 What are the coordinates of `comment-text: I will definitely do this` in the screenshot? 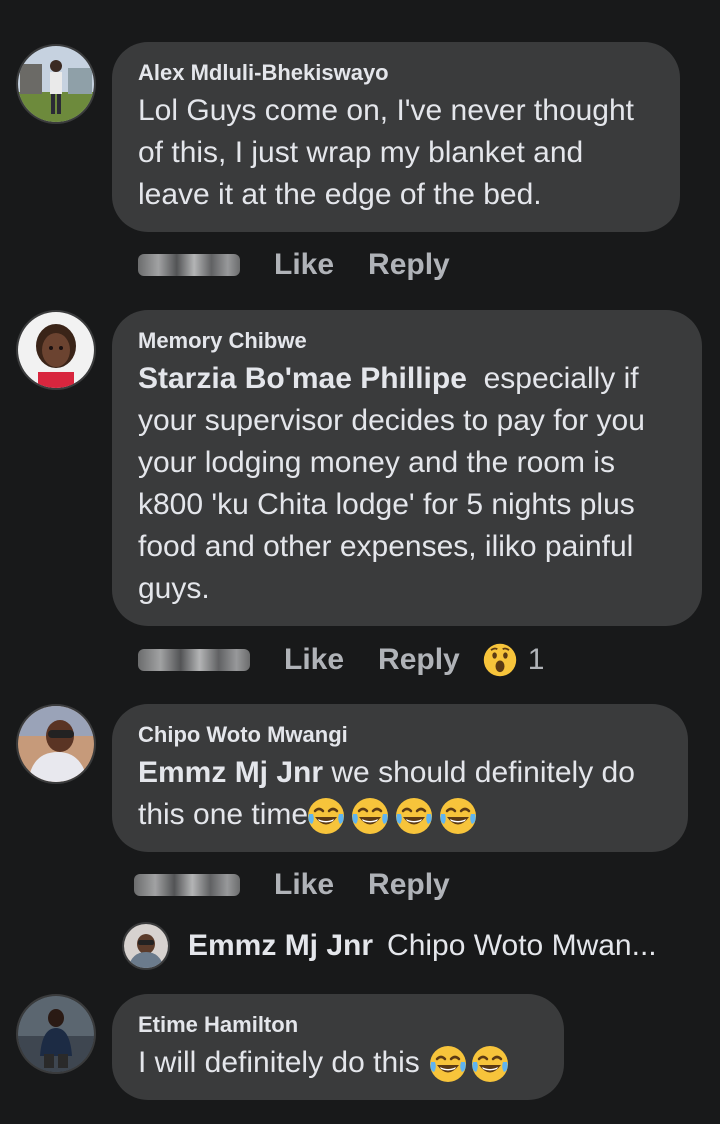 It's located at (338, 1063).